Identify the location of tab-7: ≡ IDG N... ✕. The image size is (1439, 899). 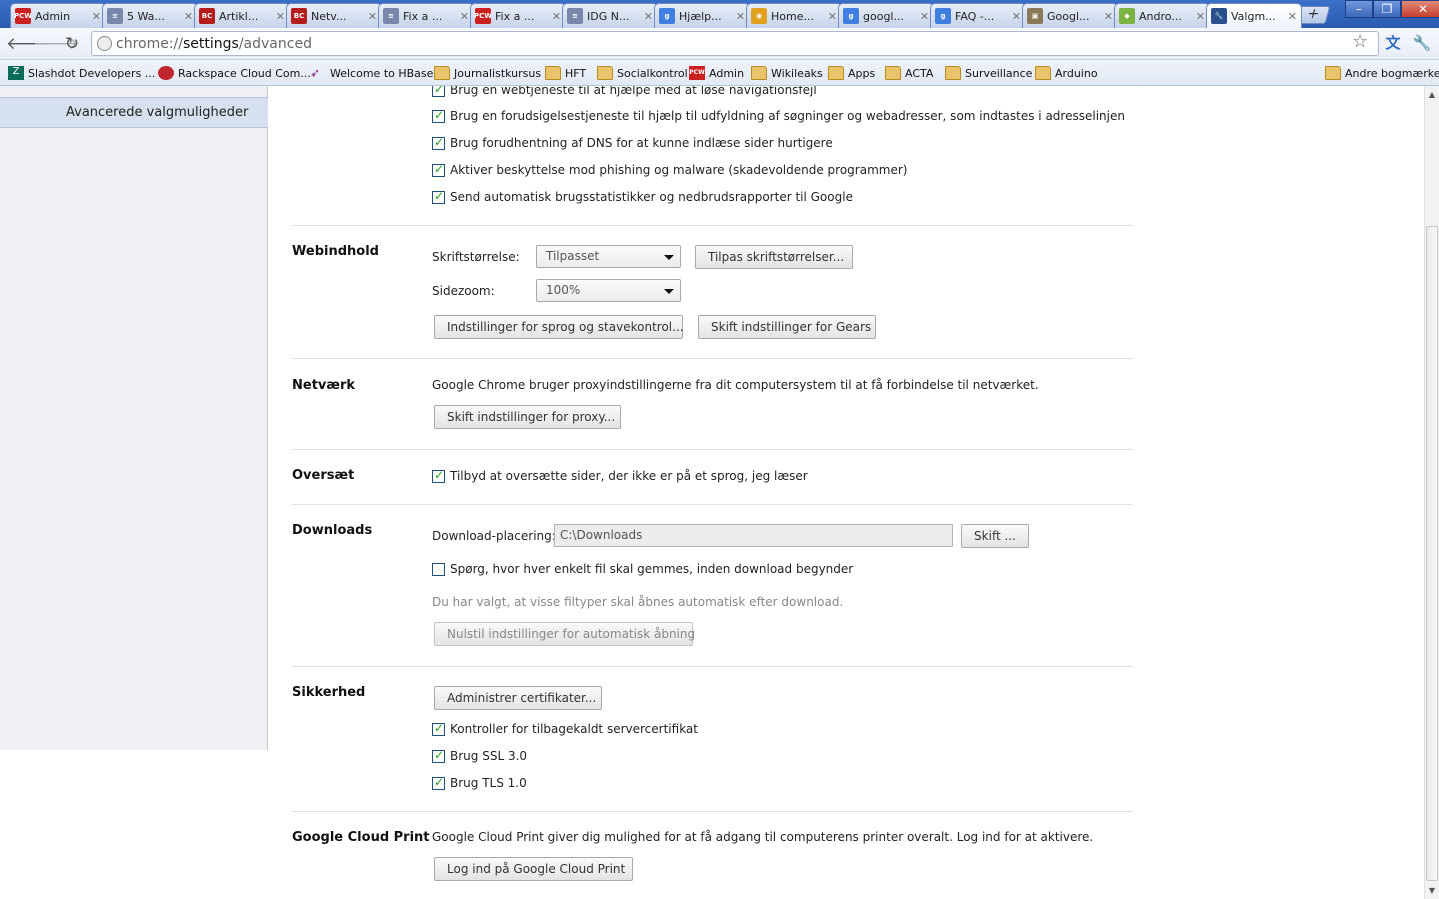
(610, 15).